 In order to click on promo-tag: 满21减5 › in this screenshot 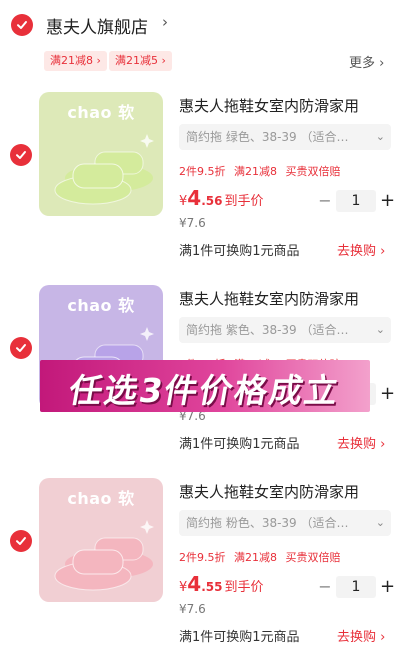, I will do `click(140, 61)`.